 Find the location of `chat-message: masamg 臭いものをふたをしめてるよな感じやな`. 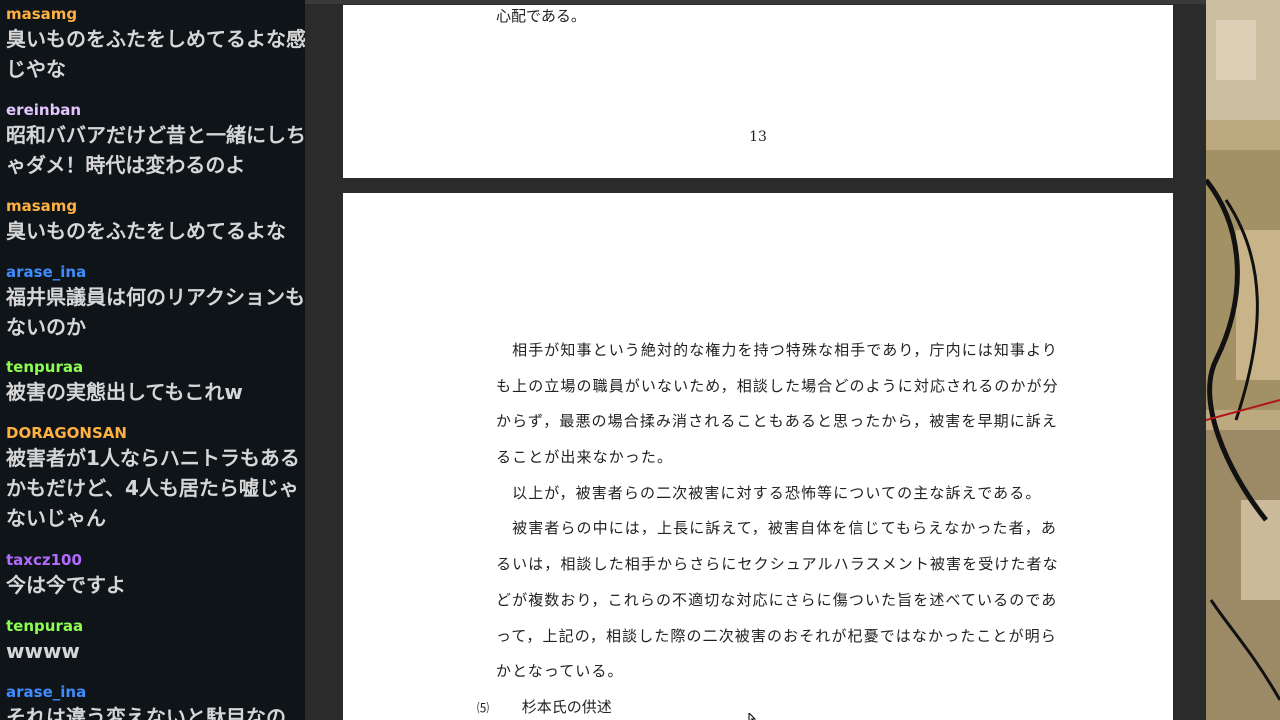

chat-message: masamg 臭いものをふたをしめてるよな感じやな is located at coordinates (152, 44).